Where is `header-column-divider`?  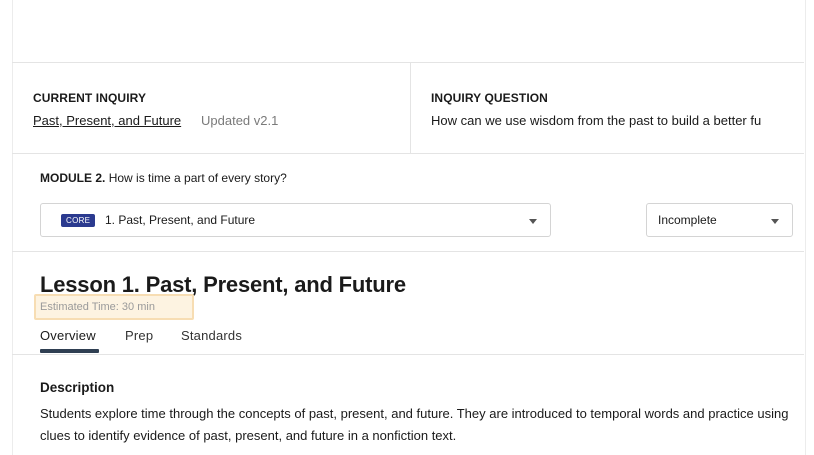
header-column-divider is located at coordinates (410, 107).